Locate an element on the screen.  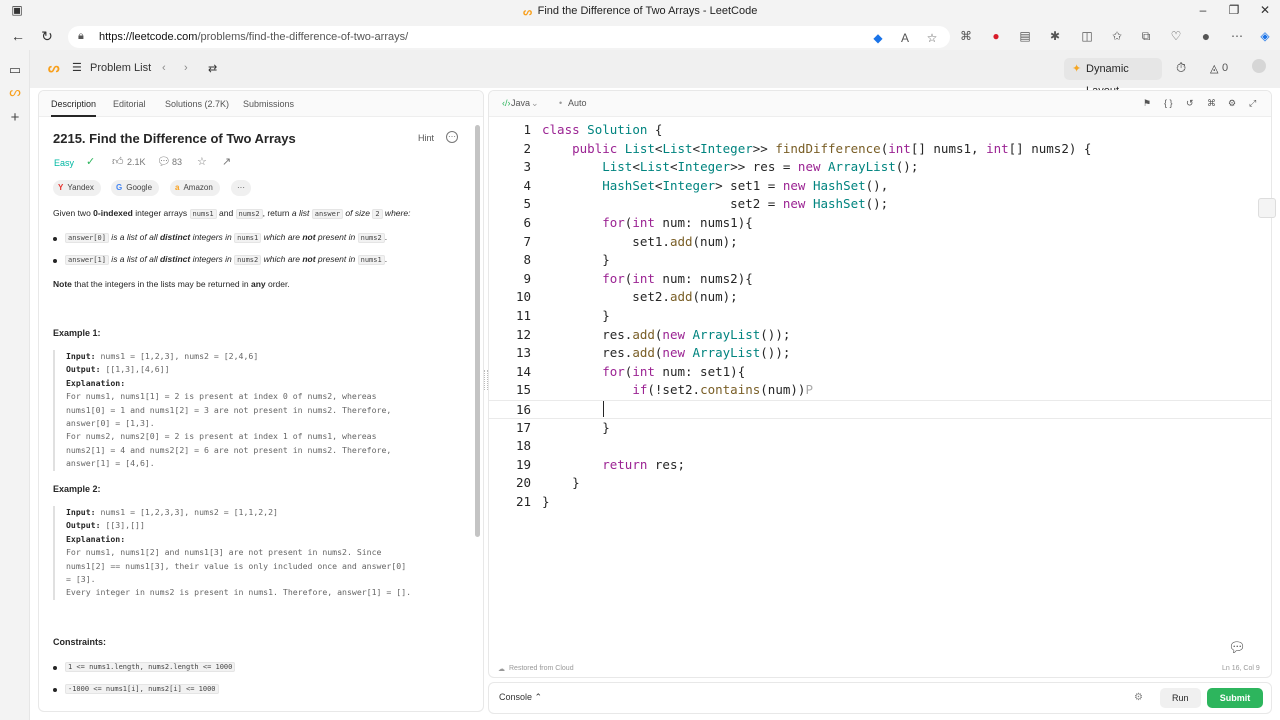
code-line: 7 set1.add(num); is located at coordinates (880, 242).